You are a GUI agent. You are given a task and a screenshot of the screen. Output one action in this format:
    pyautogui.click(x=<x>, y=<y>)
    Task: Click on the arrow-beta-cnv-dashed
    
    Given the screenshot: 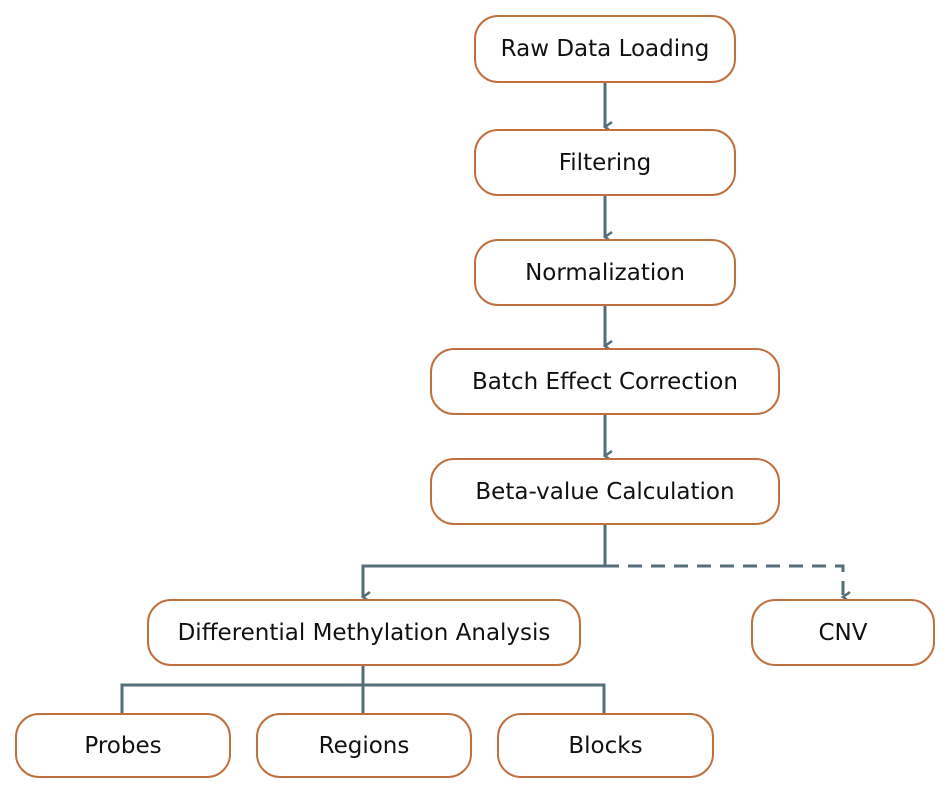 What is the action you would take?
    pyautogui.click(x=724, y=580)
    